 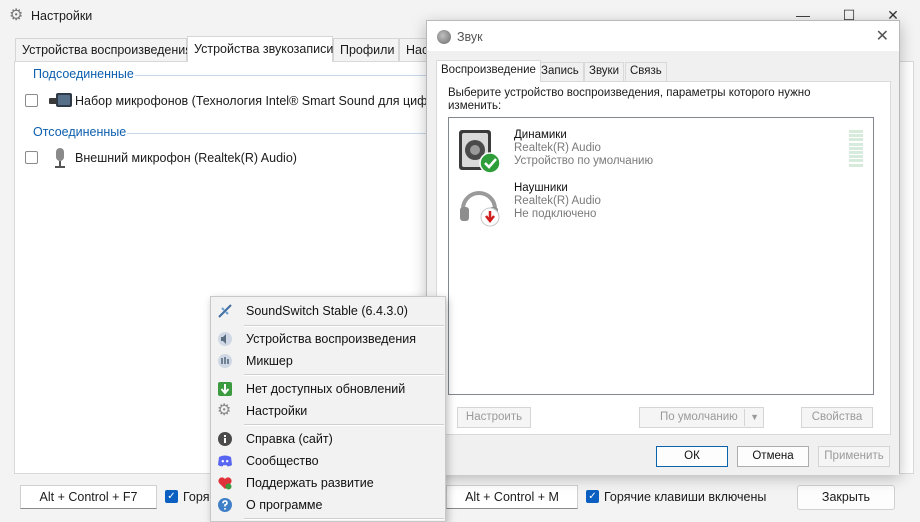 I want to click on group-header-disconnected: Отсоединенные, so click(x=80, y=132).